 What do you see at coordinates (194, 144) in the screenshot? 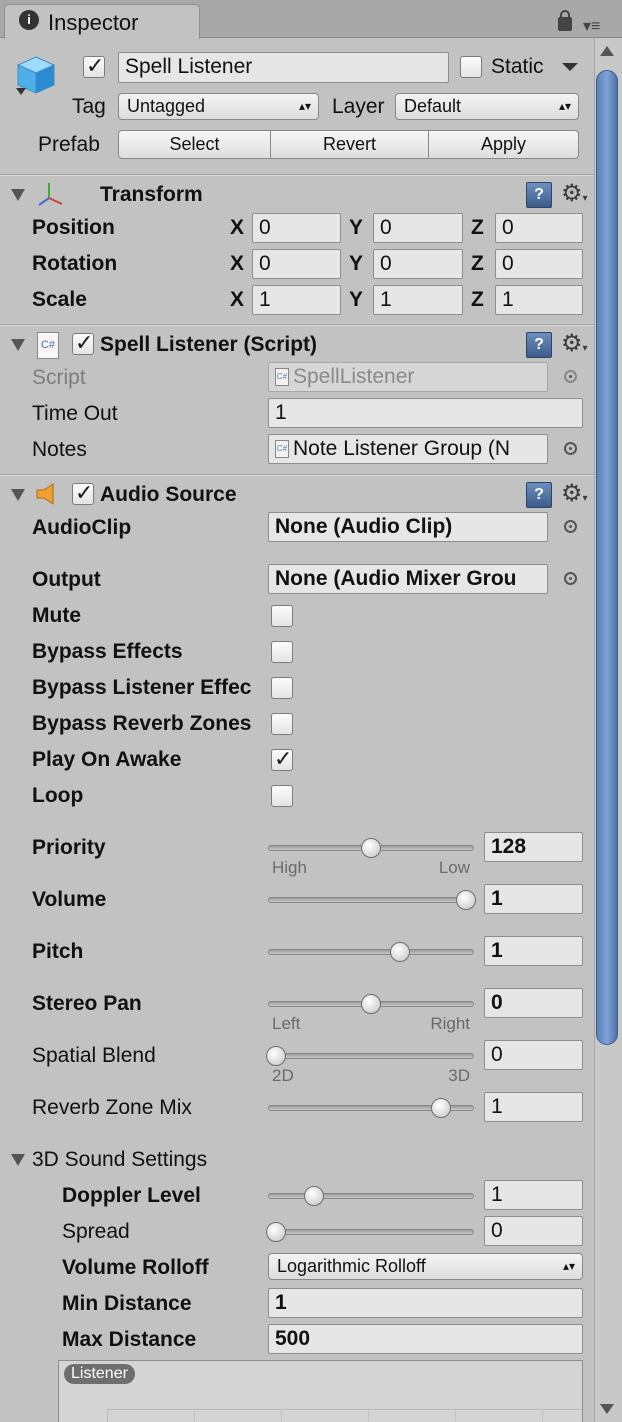
I see `prefab-select-button: Select` at bounding box center [194, 144].